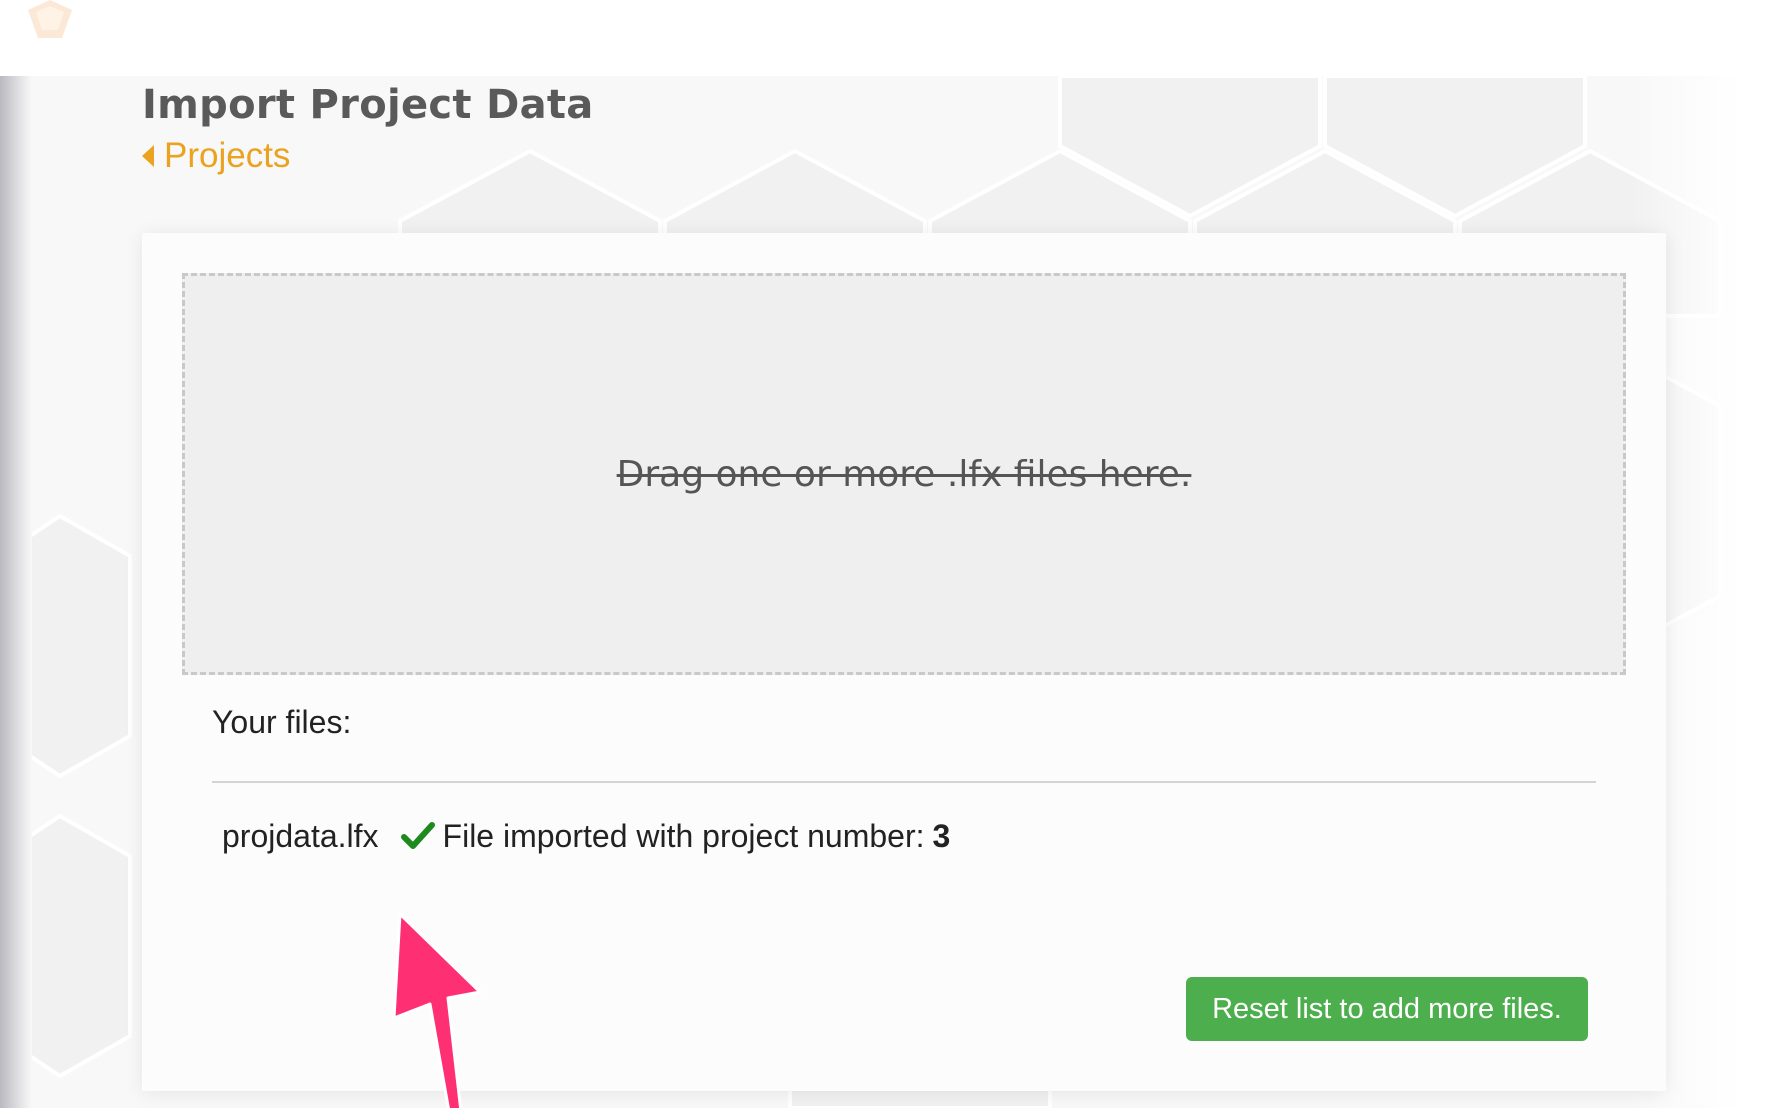 Image resolution: width=1770 pixels, height=1108 pixels. Describe the element at coordinates (437, 1010) in the screenshot. I see `annotation-arrow-icon` at that location.